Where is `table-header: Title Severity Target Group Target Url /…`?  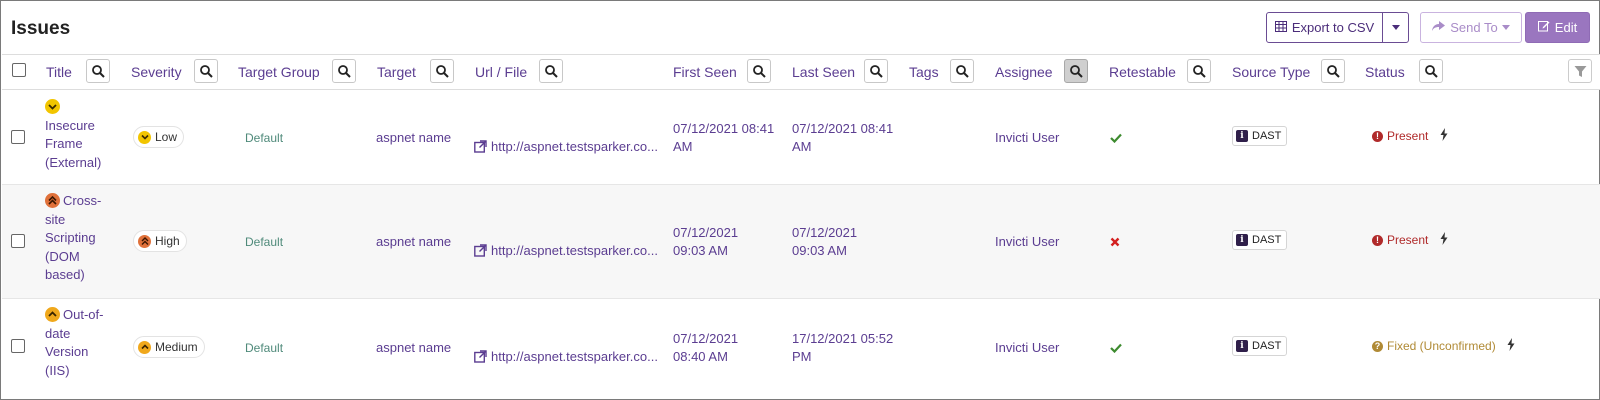 table-header: Title Severity Target Group Target Url /… is located at coordinates (801, 72).